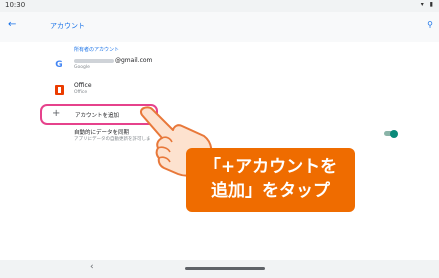  Describe the element at coordinates (59, 65) in the screenshot. I see `google-icon: G` at that location.